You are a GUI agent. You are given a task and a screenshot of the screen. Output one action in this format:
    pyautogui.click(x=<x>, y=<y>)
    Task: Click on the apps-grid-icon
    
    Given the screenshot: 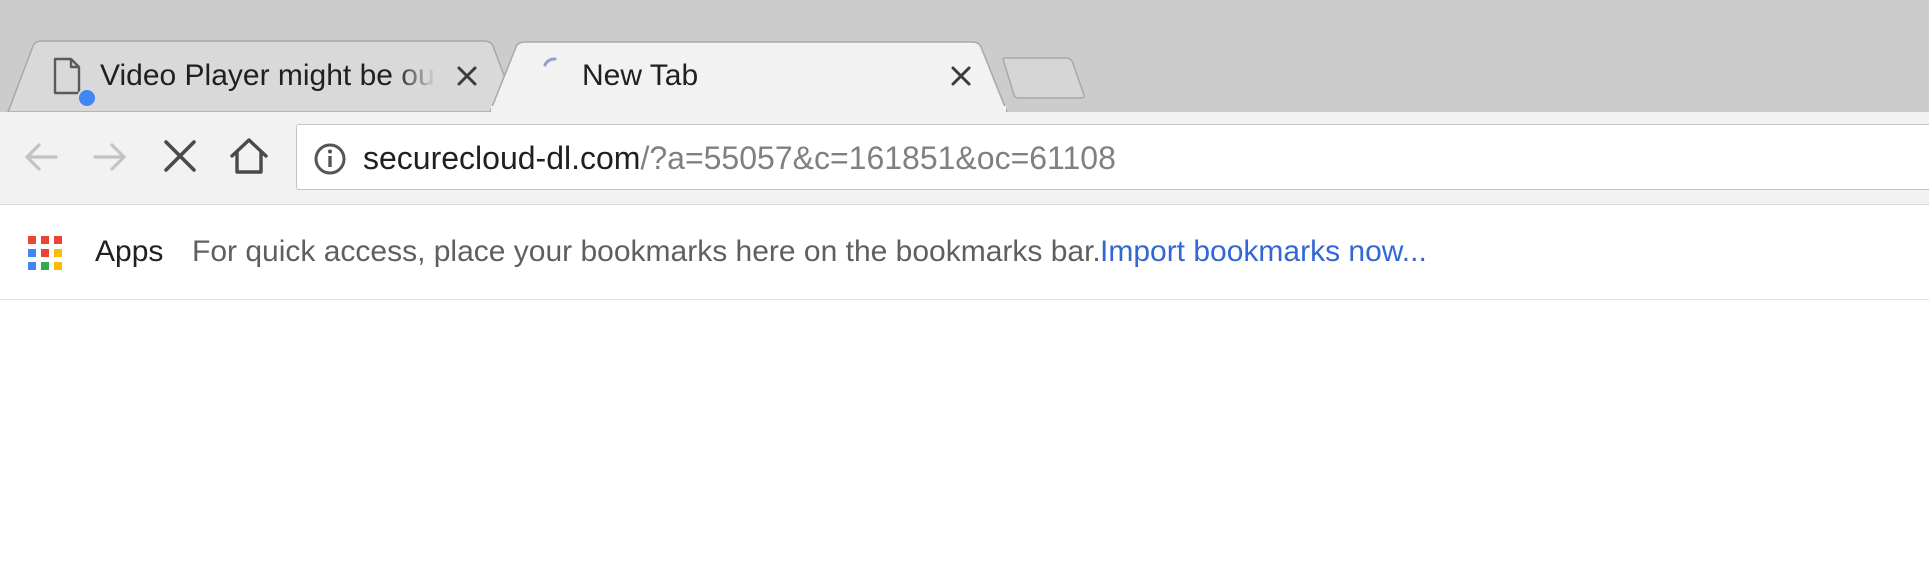 What is the action you would take?
    pyautogui.click(x=45, y=253)
    